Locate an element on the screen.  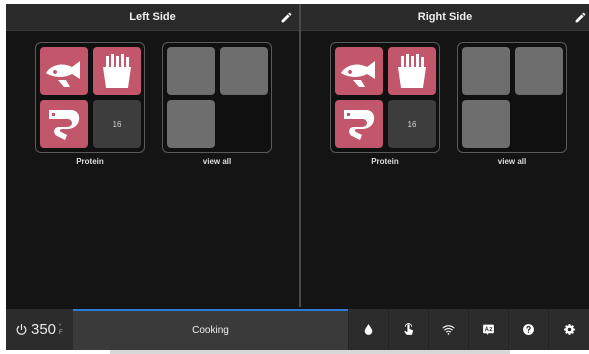
wifi-button is located at coordinates (448, 329).